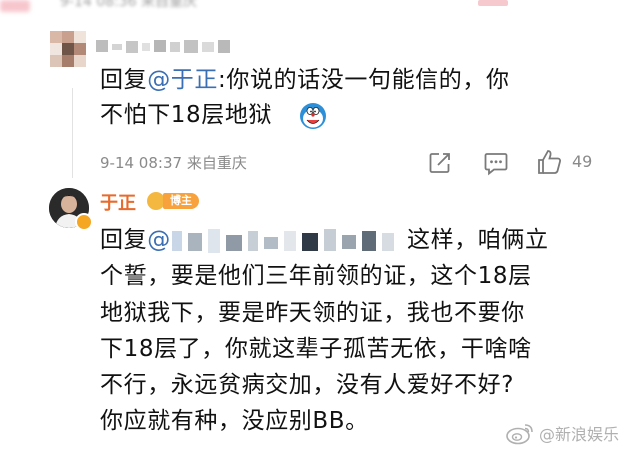  What do you see at coordinates (496, 163) in the screenshot?
I see `comment-icon` at bounding box center [496, 163].